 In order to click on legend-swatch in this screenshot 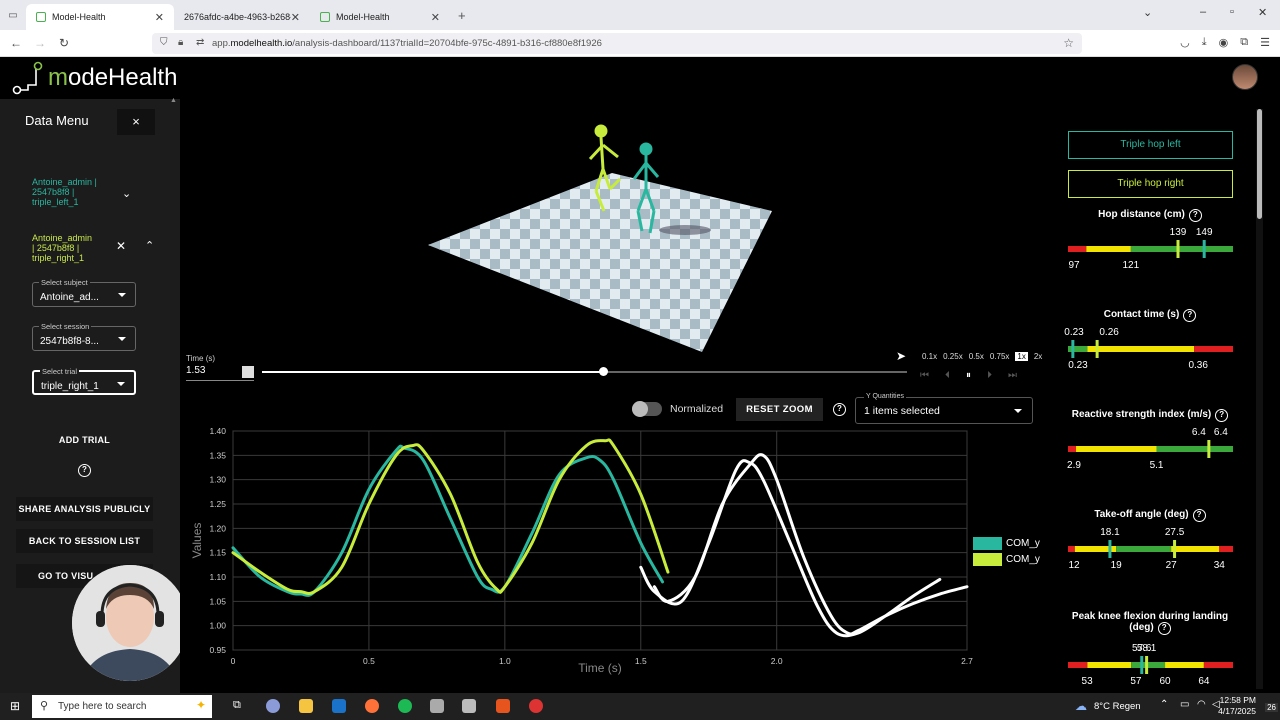, I will do `click(987, 559)`.